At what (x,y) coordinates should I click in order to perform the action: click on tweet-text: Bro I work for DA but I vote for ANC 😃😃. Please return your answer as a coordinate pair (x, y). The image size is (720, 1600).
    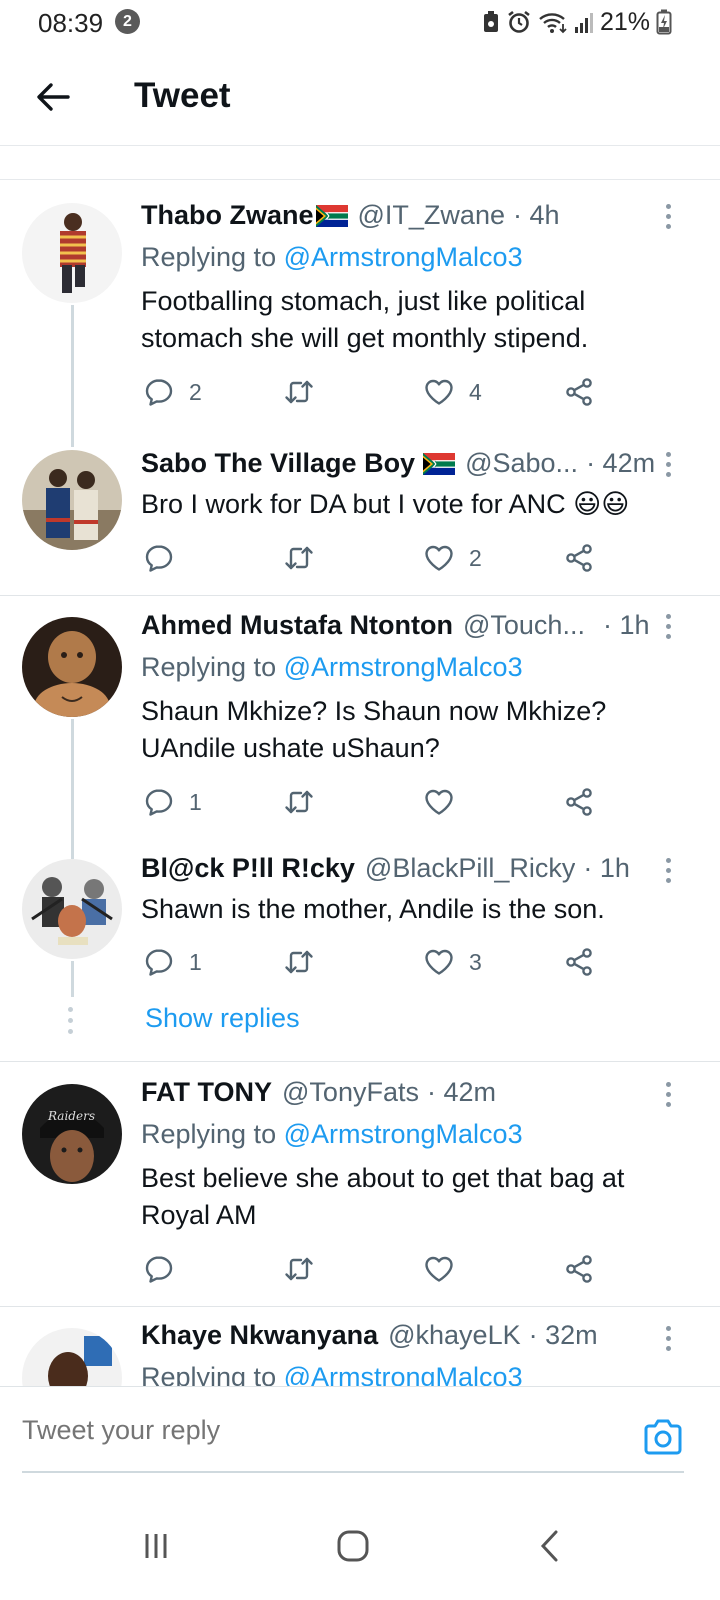
    Looking at the image, I should click on (385, 504).